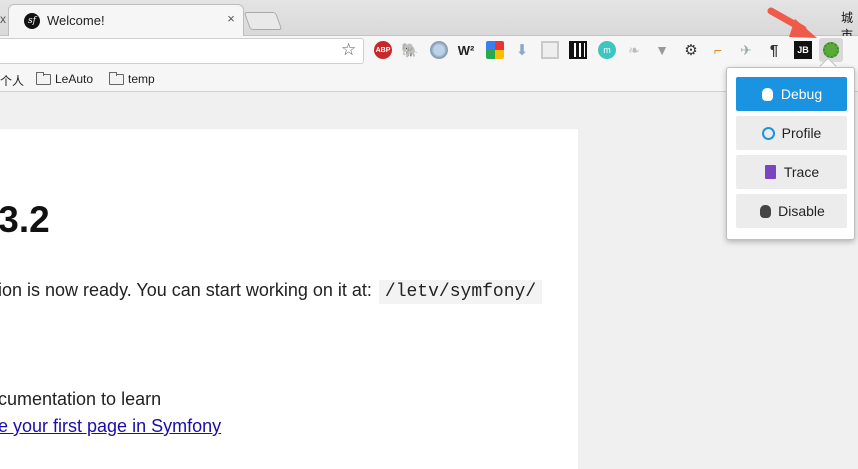 This screenshot has width=858, height=469. Describe the element at coordinates (522, 50) in the screenshot. I see `download-arrow-icon: ⬇` at that location.